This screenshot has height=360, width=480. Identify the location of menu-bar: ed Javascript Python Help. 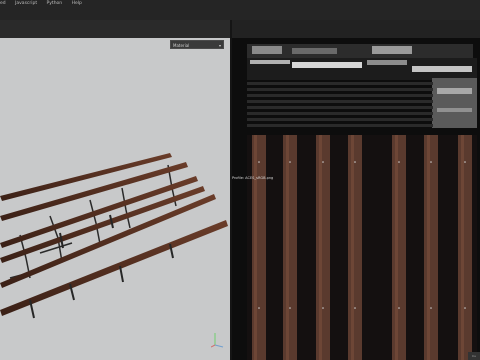
(240, 10).